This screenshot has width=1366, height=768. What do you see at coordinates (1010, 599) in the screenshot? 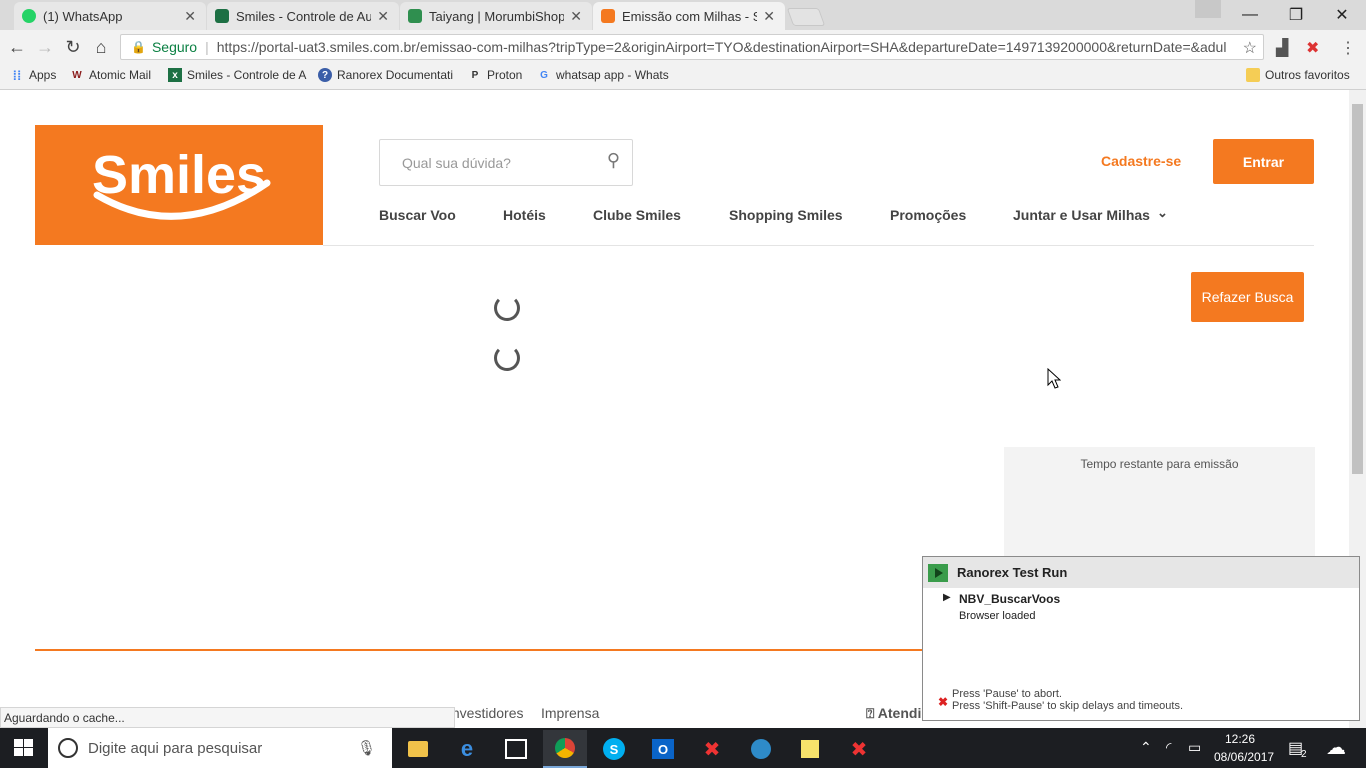
I see `ranorex-test-name: NBV_BuscarVoos` at bounding box center [1010, 599].